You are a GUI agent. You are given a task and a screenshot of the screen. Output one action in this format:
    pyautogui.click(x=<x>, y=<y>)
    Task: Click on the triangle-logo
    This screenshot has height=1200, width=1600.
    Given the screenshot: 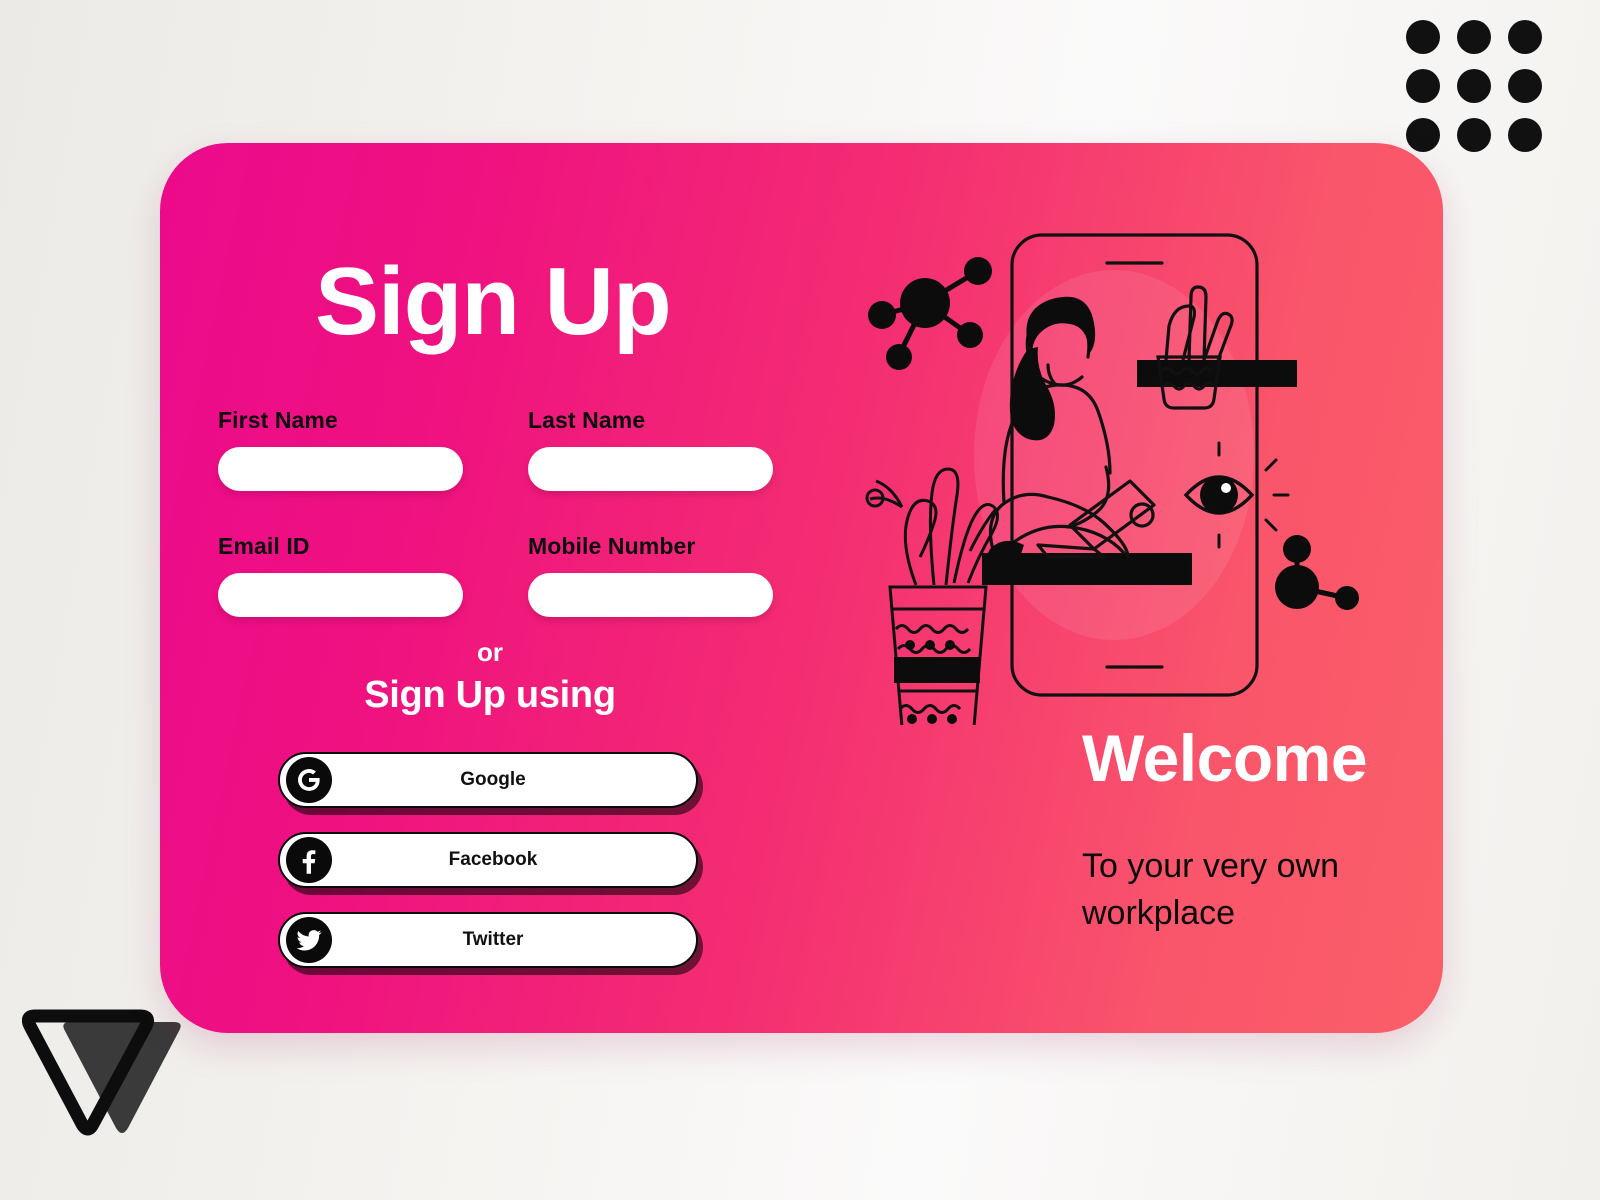 What is the action you would take?
    pyautogui.click(x=102, y=1077)
    